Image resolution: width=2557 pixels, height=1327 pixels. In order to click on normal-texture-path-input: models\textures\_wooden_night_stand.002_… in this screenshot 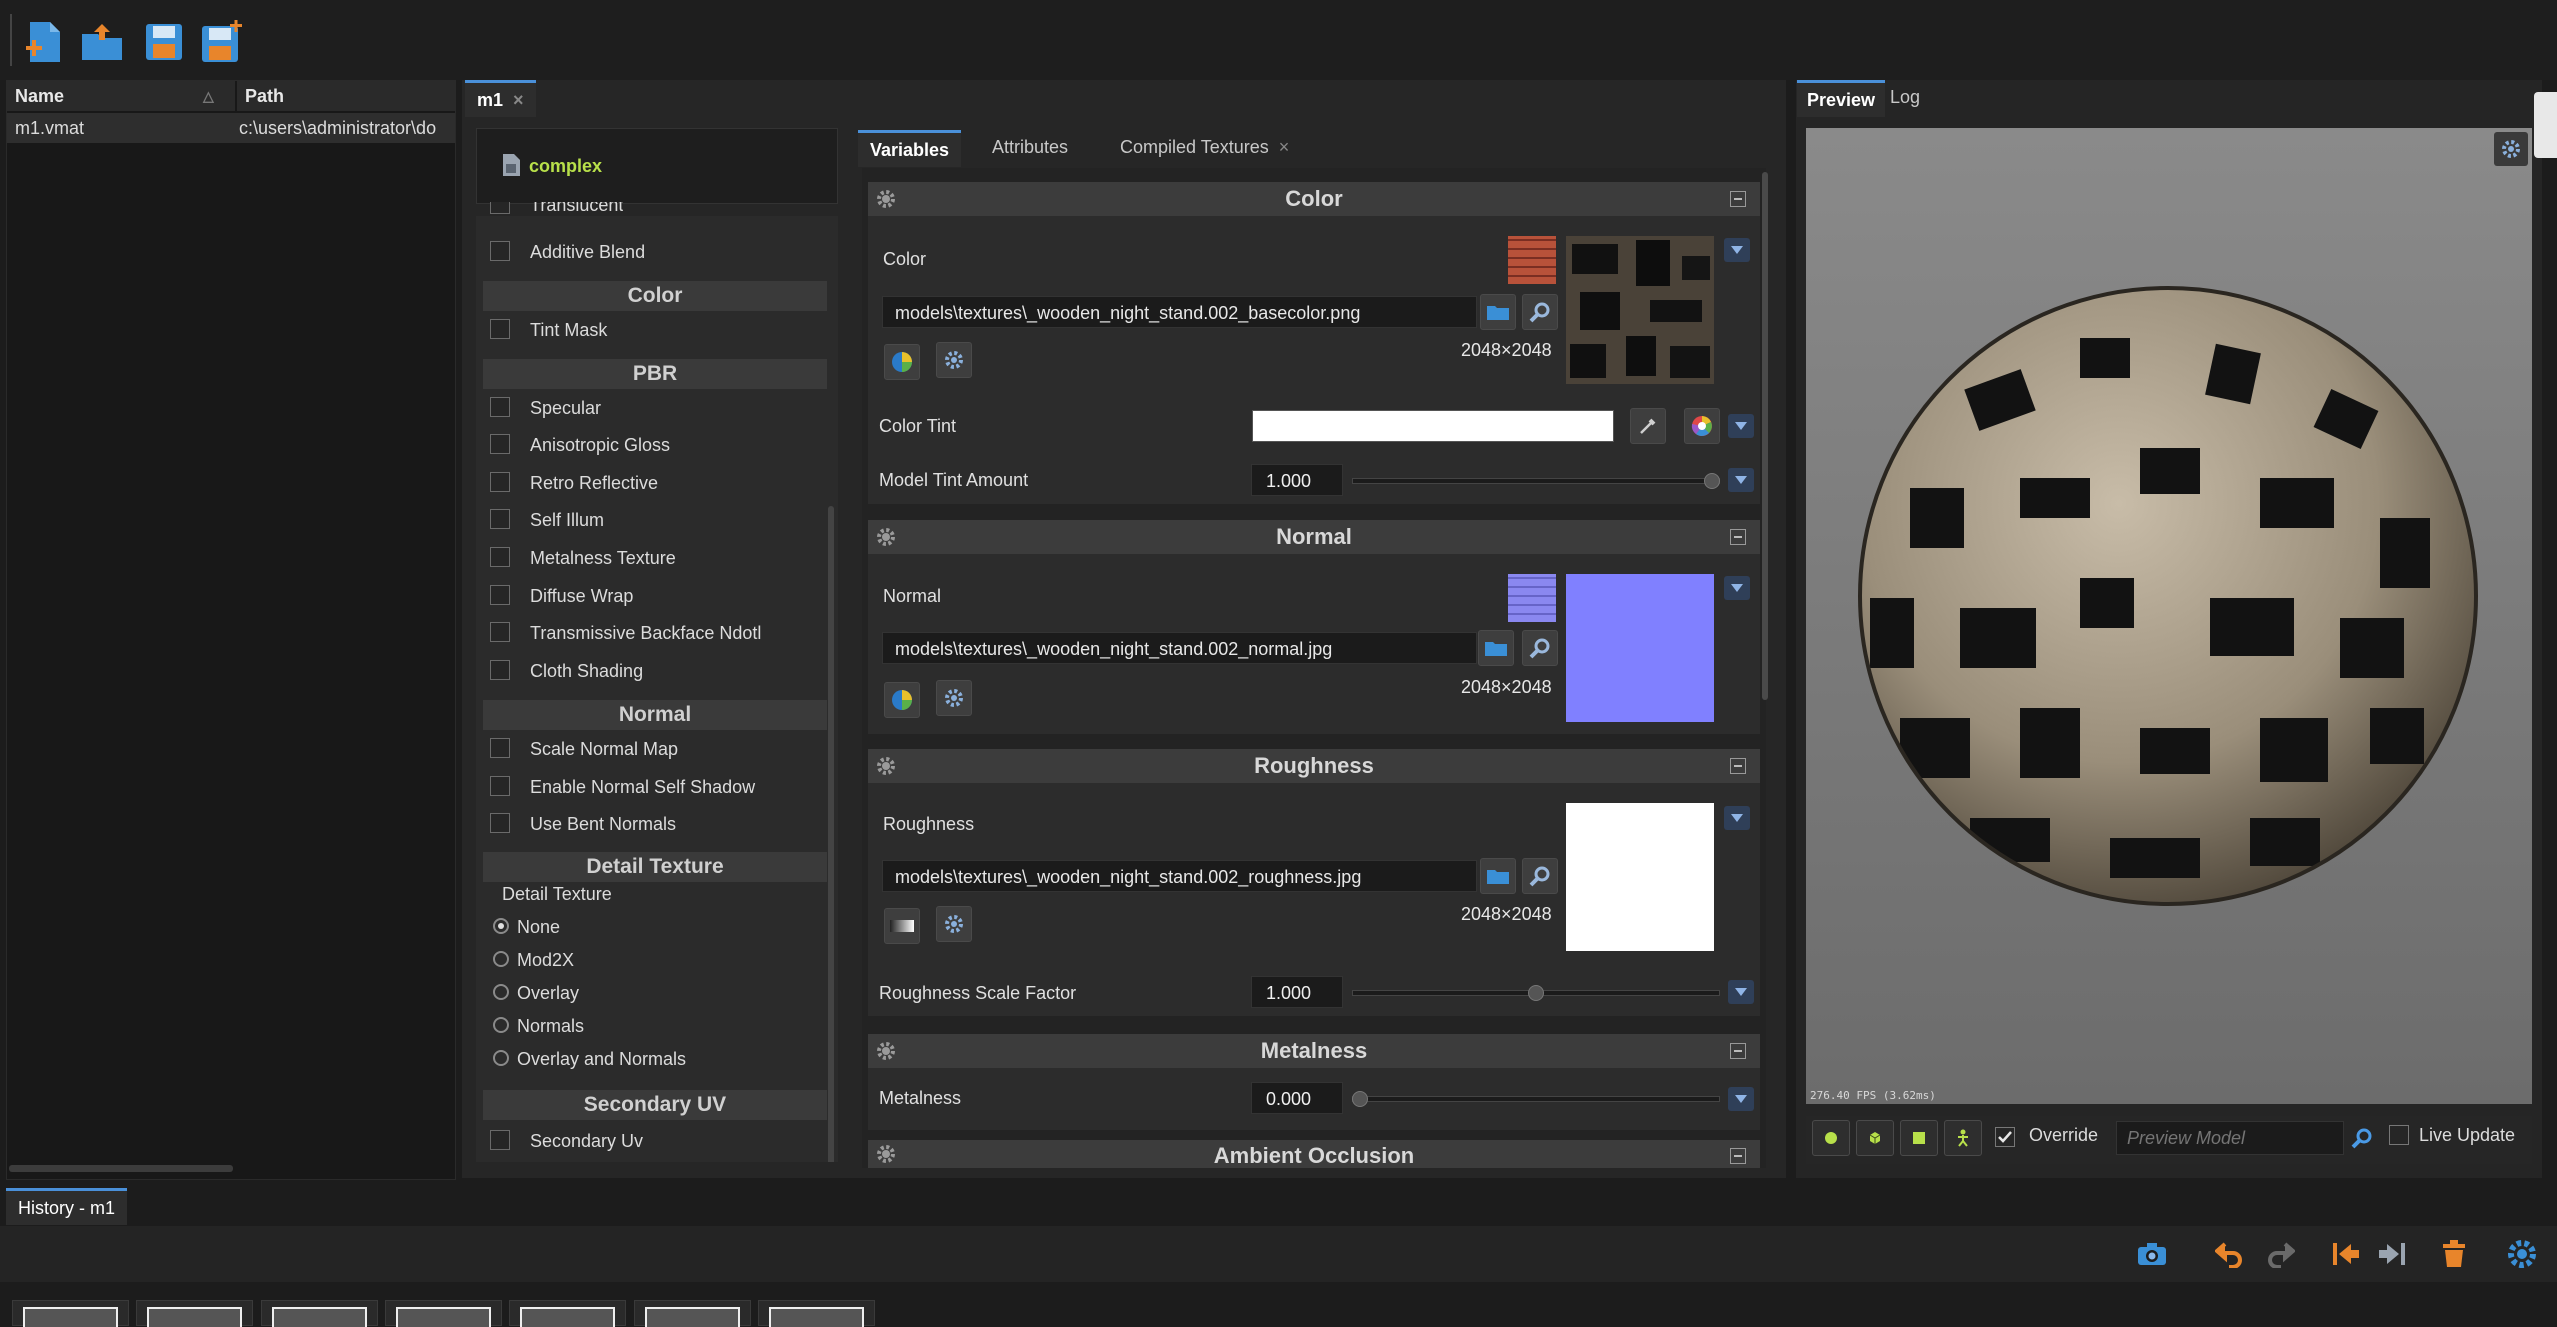, I will do `click(1179, 648)`.